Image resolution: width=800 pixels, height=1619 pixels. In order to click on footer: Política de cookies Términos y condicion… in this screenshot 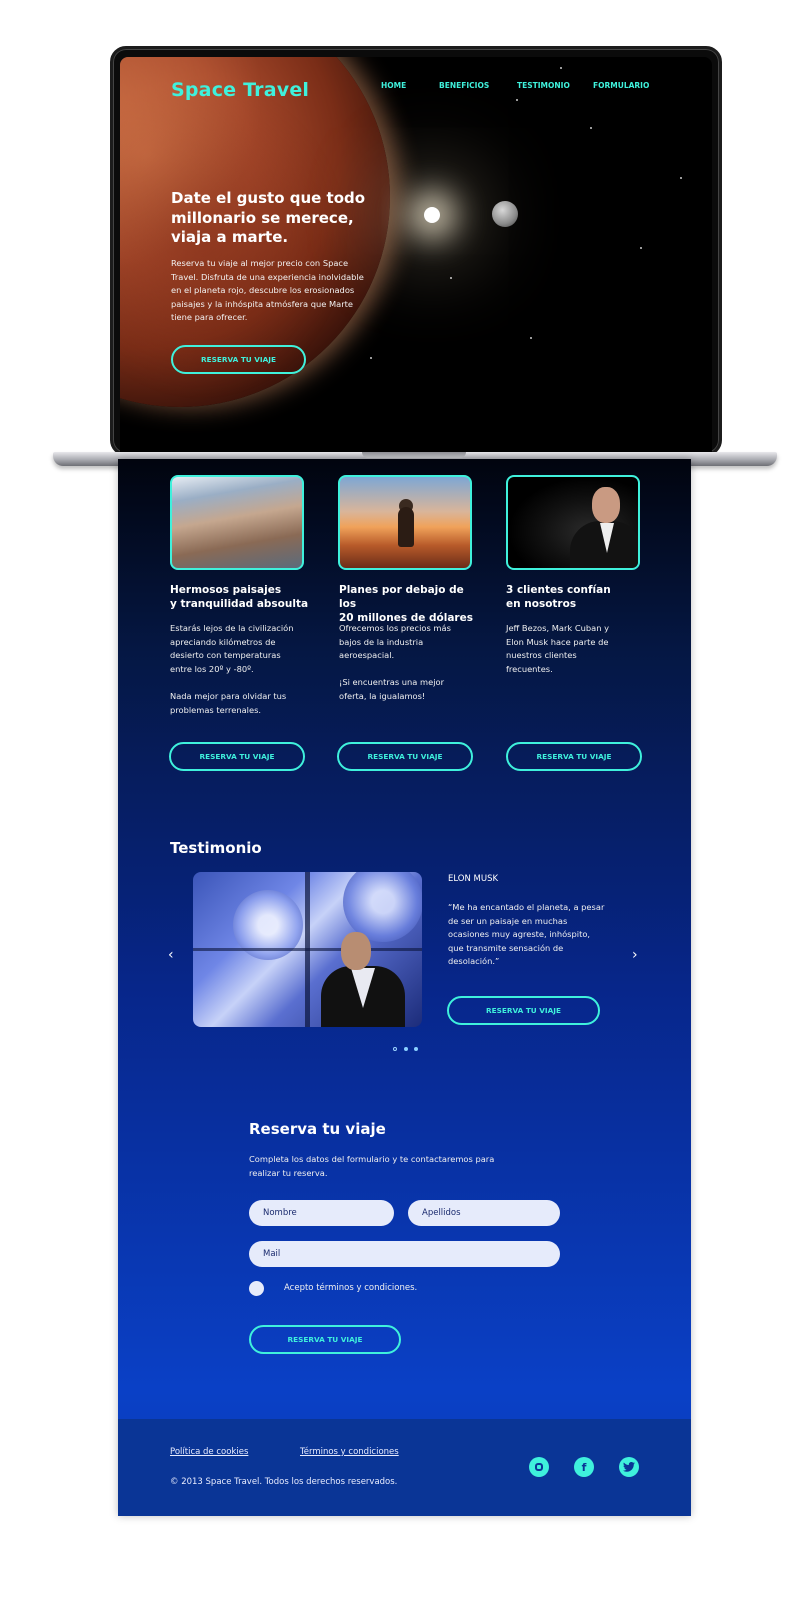, I will do `click(404, 1467)`.